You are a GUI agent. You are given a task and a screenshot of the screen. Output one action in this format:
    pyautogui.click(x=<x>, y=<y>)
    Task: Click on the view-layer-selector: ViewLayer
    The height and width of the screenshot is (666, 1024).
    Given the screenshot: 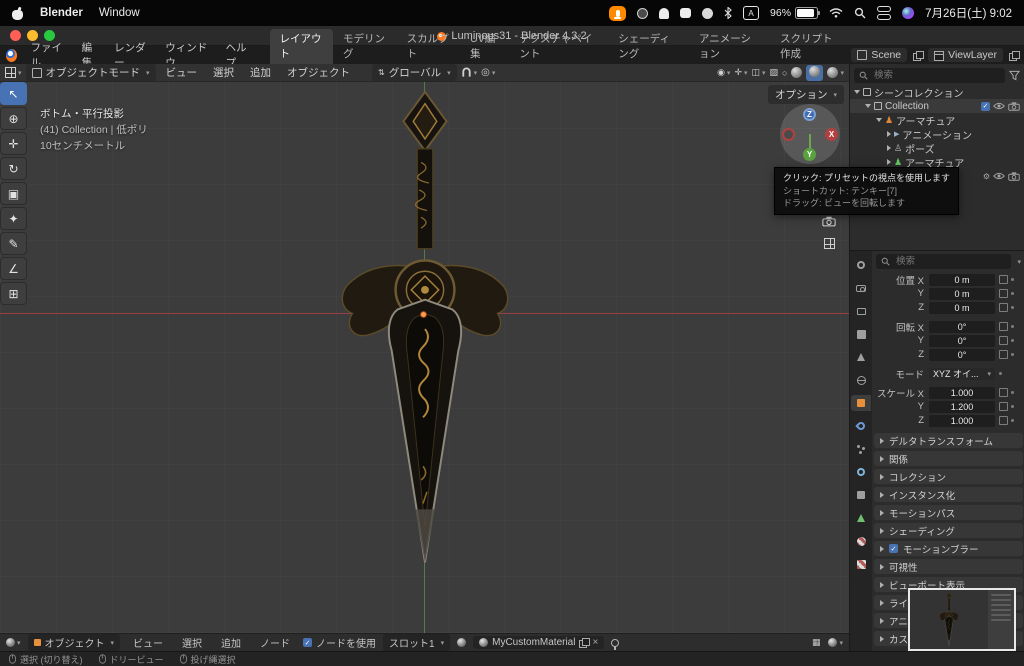 What is the action you would take?
    pyautogui.click(x=965, y=55)
    